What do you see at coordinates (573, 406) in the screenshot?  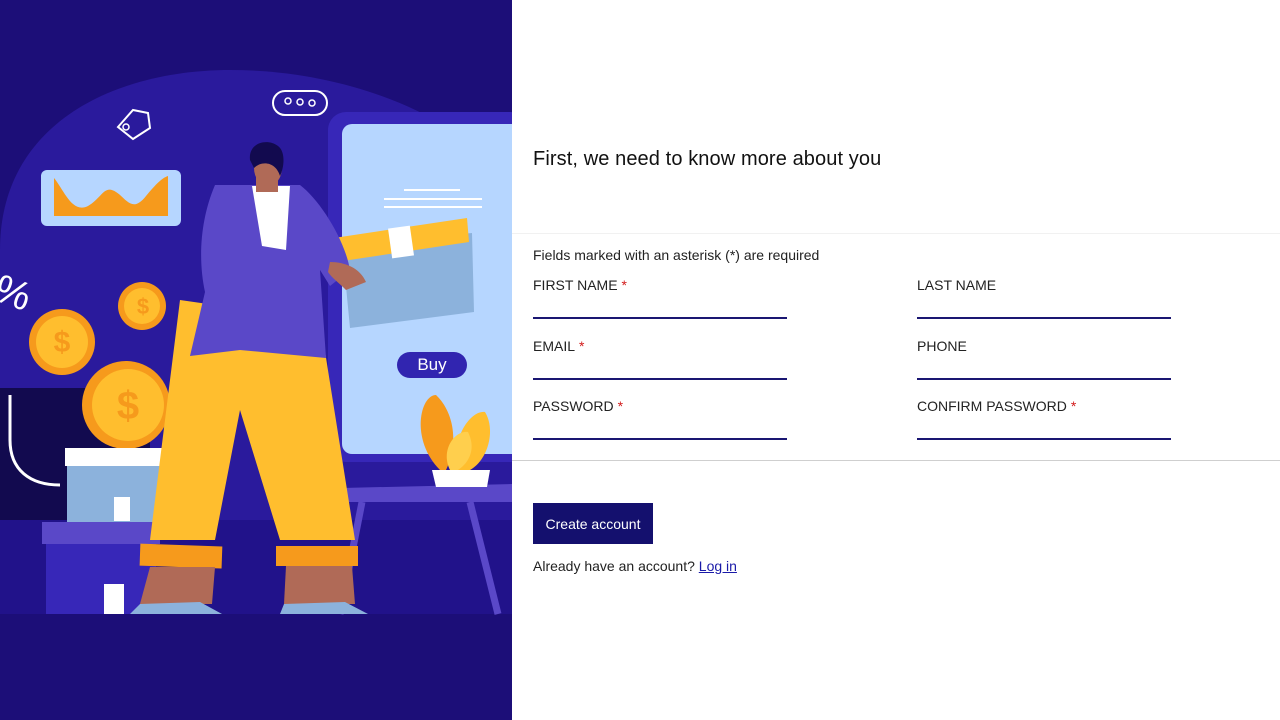 I see `password-label: PASSWORD` at bounding box center [573, 406].